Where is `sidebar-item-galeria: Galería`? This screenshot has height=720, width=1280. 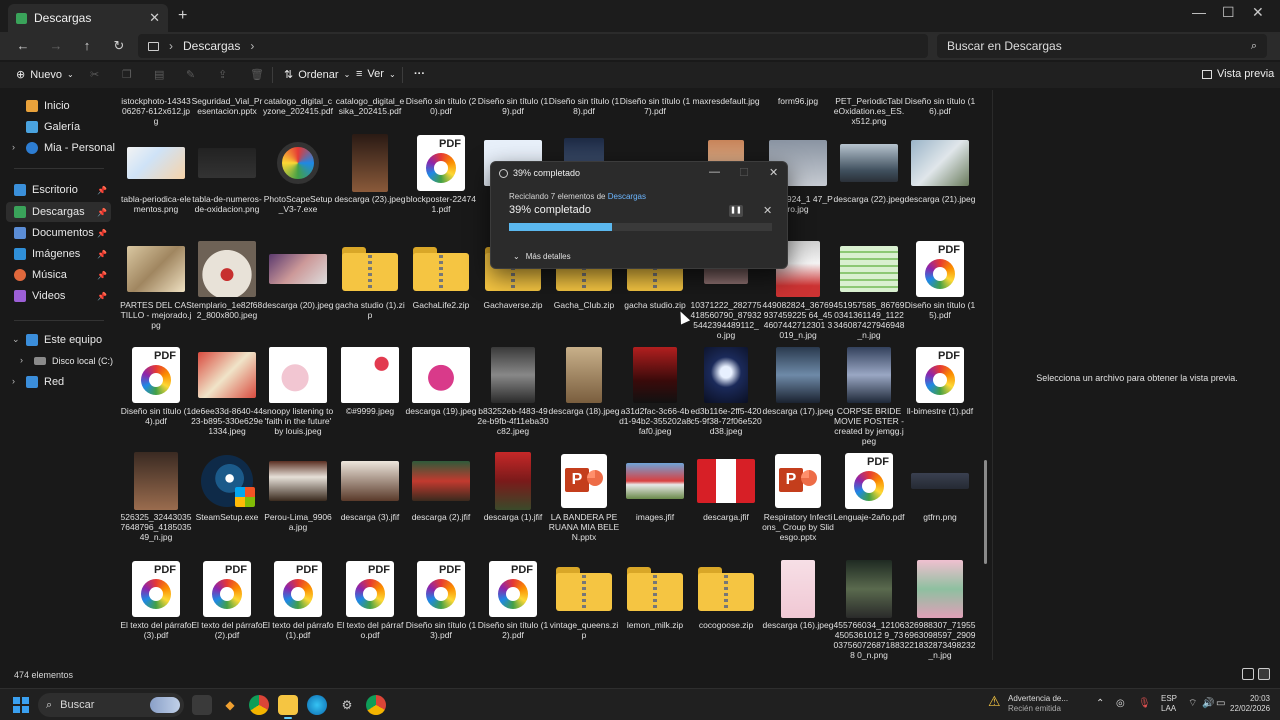 sidebar-item-galeria: Galería is located at coordinates (70, 127).